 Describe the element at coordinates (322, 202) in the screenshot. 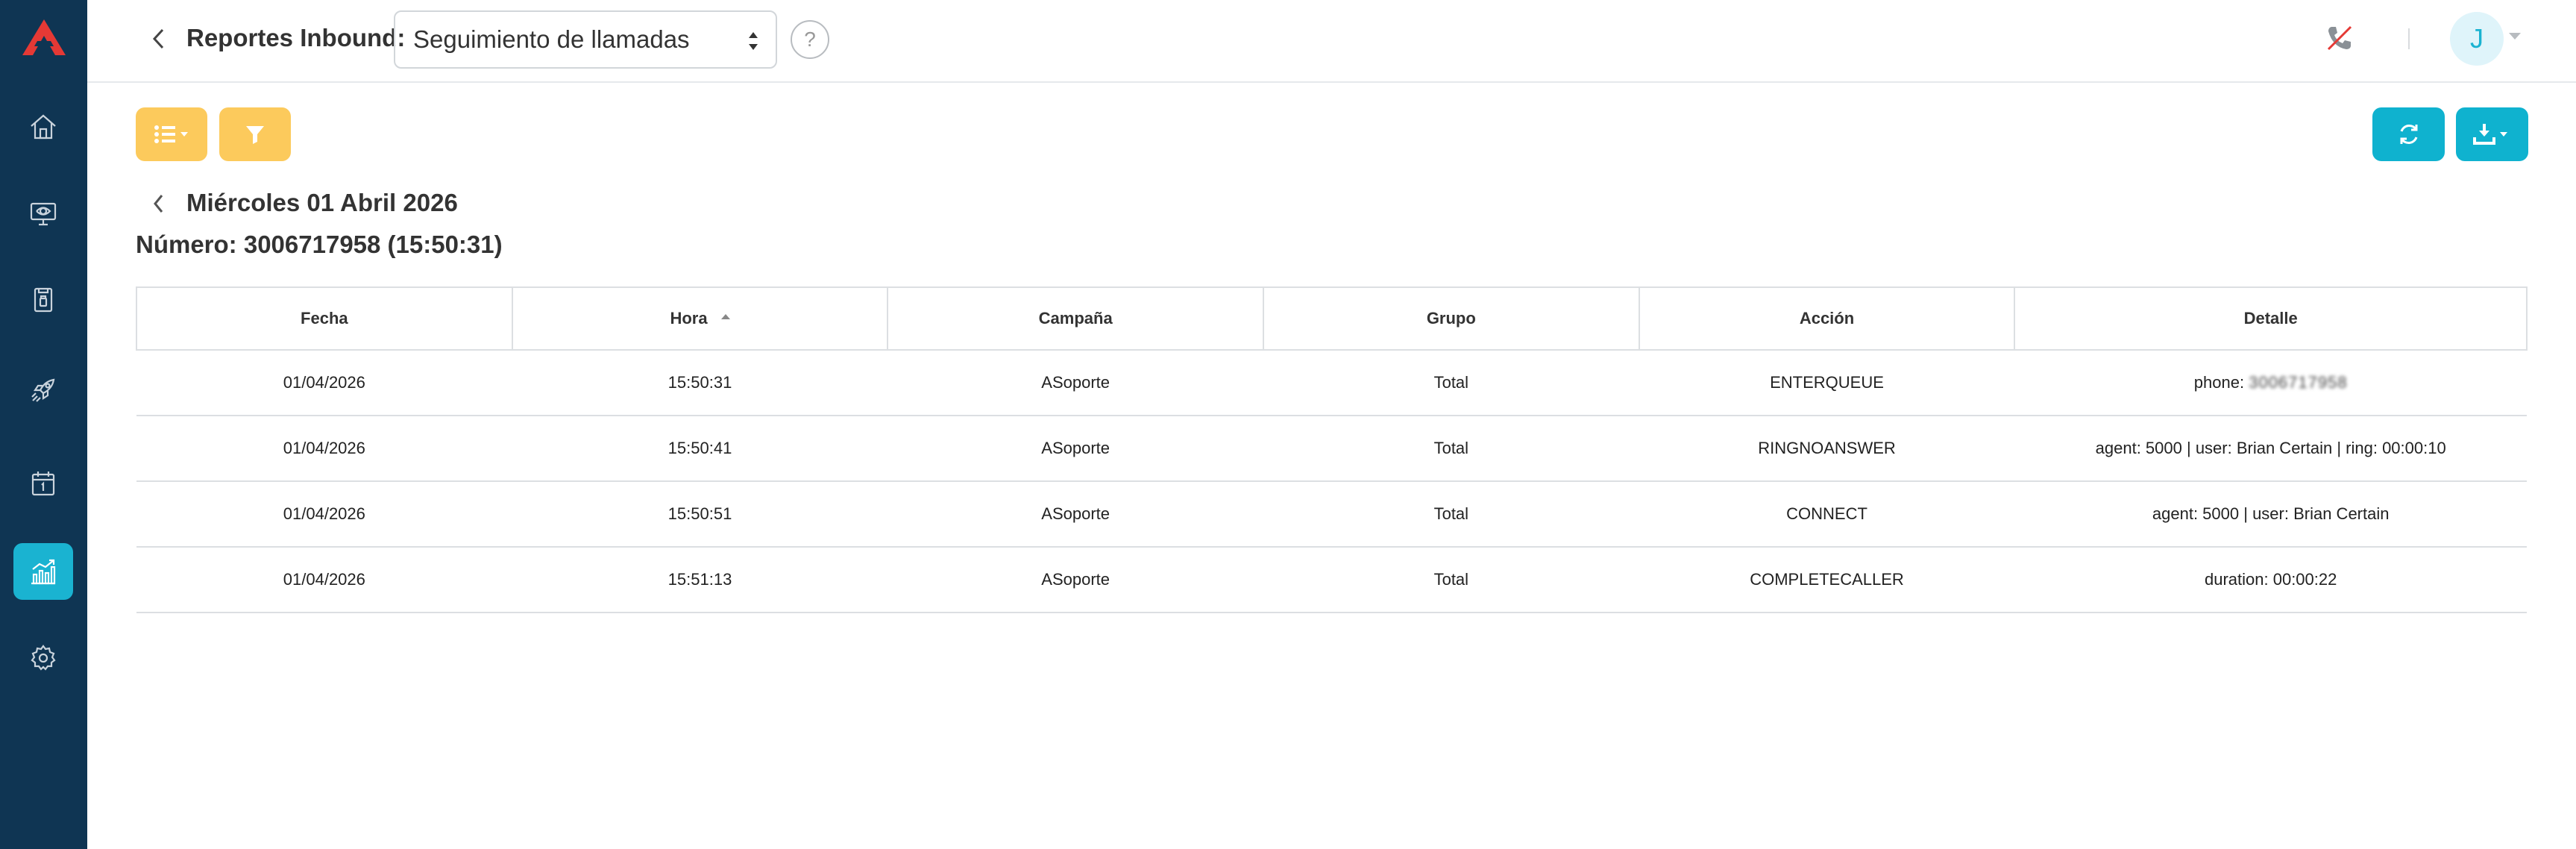

I see `report-date-title: Miércoles 01 Abril 2026` at that location.